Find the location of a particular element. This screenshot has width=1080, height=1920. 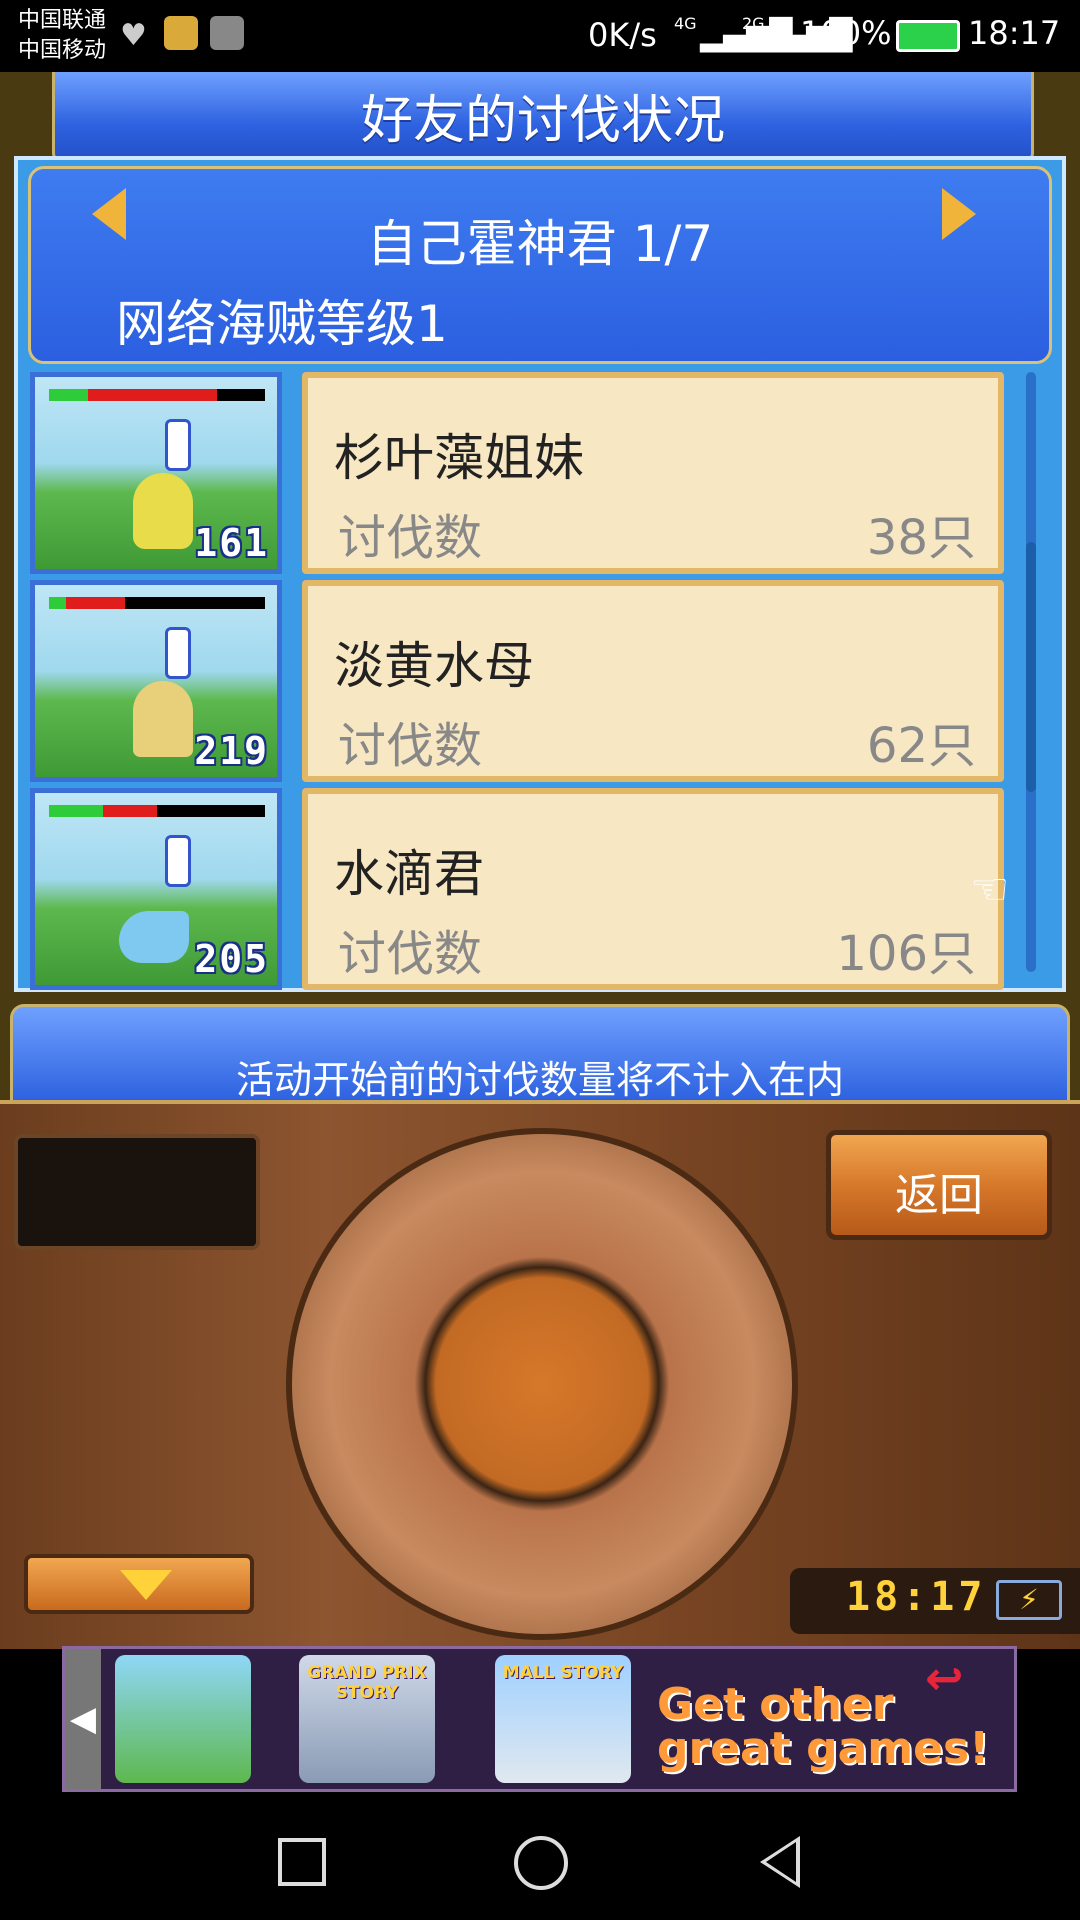

notice-banner: 活动开始前的讨伐数量将不计入在内 is located at coordinates (540, 1053).